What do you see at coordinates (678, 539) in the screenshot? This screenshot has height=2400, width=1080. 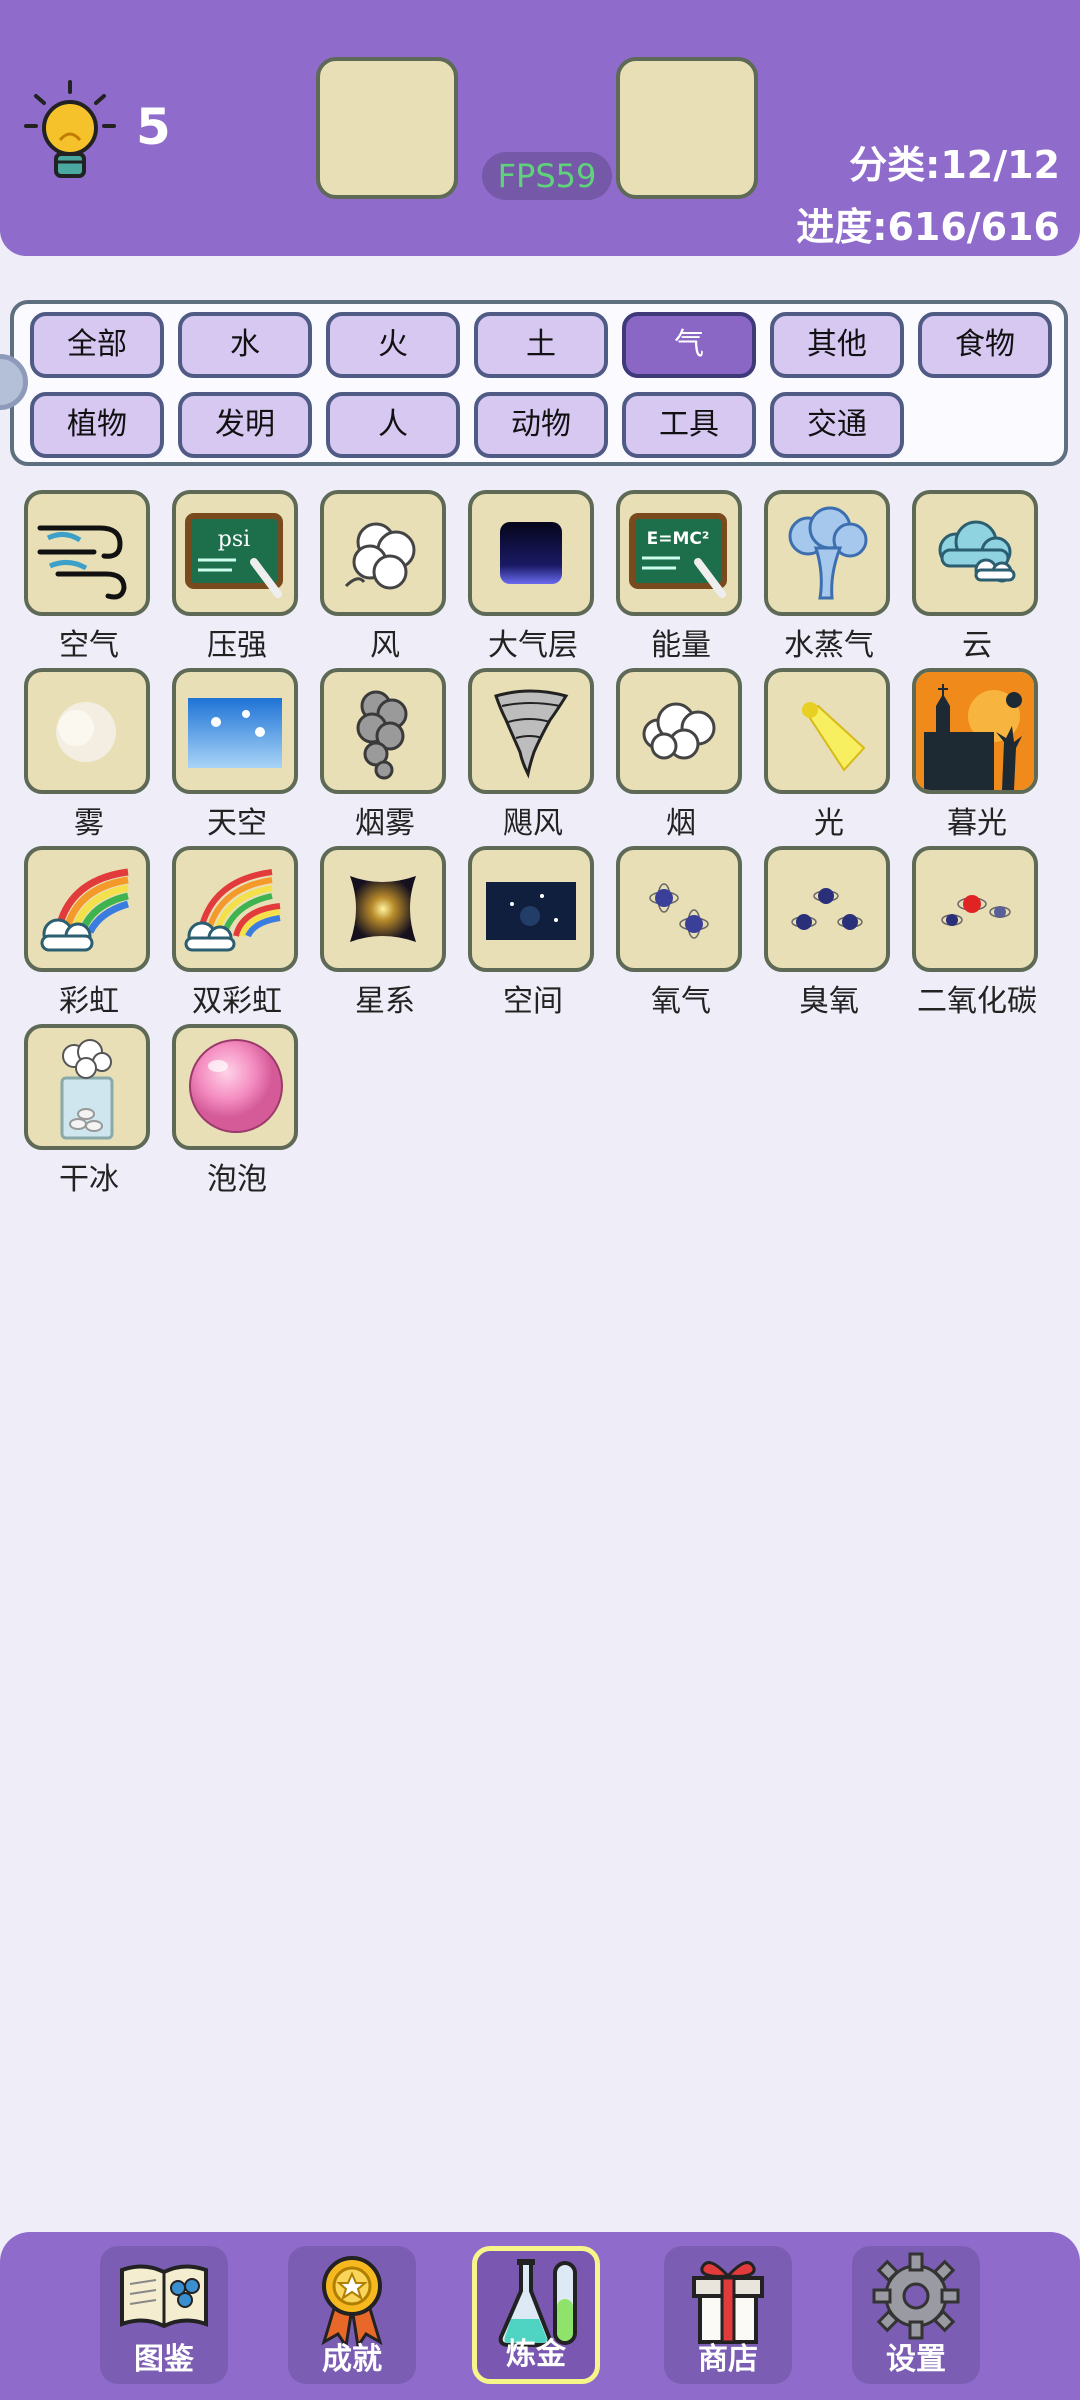 I see `svg-text: E=MC²` at bounding box center [678, 539].